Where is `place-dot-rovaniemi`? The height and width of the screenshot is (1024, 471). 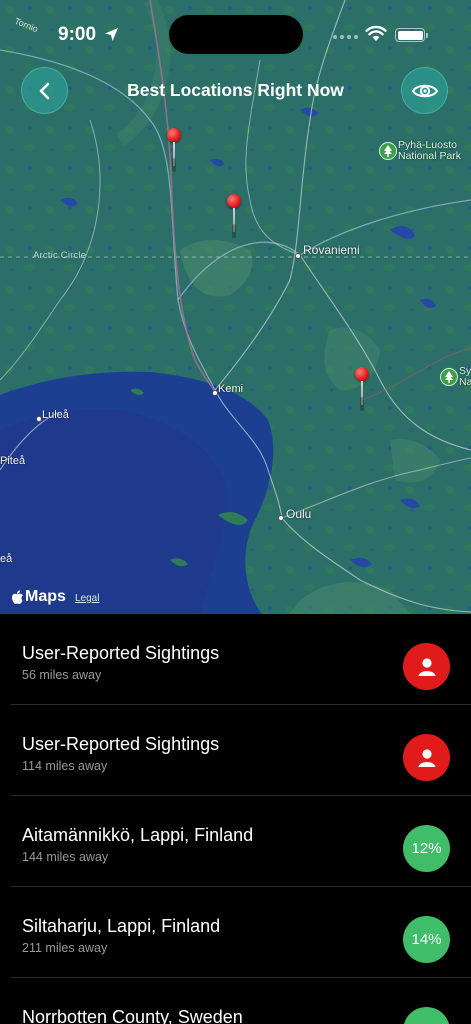
place-dot-rovaniemi is located at coordinates (298, 256).